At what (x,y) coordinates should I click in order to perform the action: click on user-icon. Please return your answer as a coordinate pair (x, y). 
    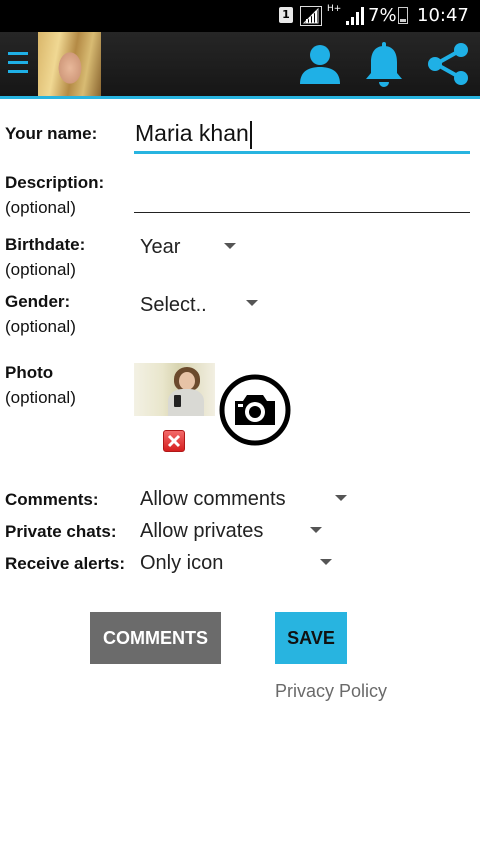
    Looking at the image, I should click on (320, 64).